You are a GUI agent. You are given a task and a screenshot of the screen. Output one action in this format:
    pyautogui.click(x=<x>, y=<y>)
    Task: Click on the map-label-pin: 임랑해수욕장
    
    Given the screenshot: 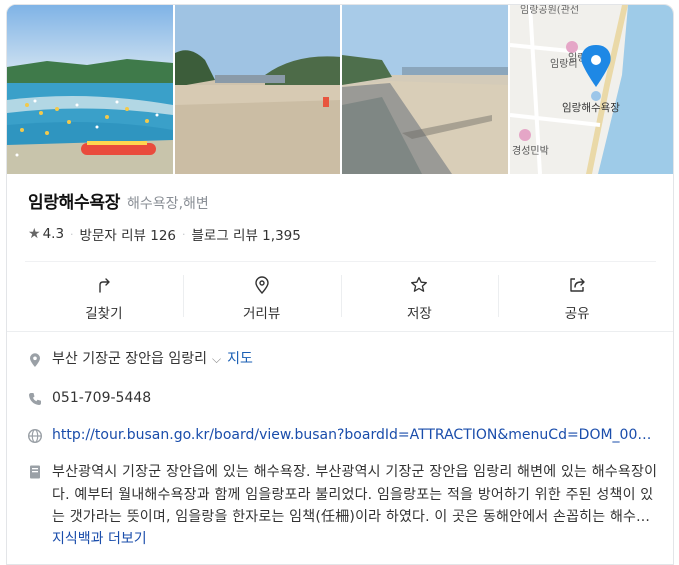 What is the action you would take?
    pyautogui.click(x=591, y=107)
    